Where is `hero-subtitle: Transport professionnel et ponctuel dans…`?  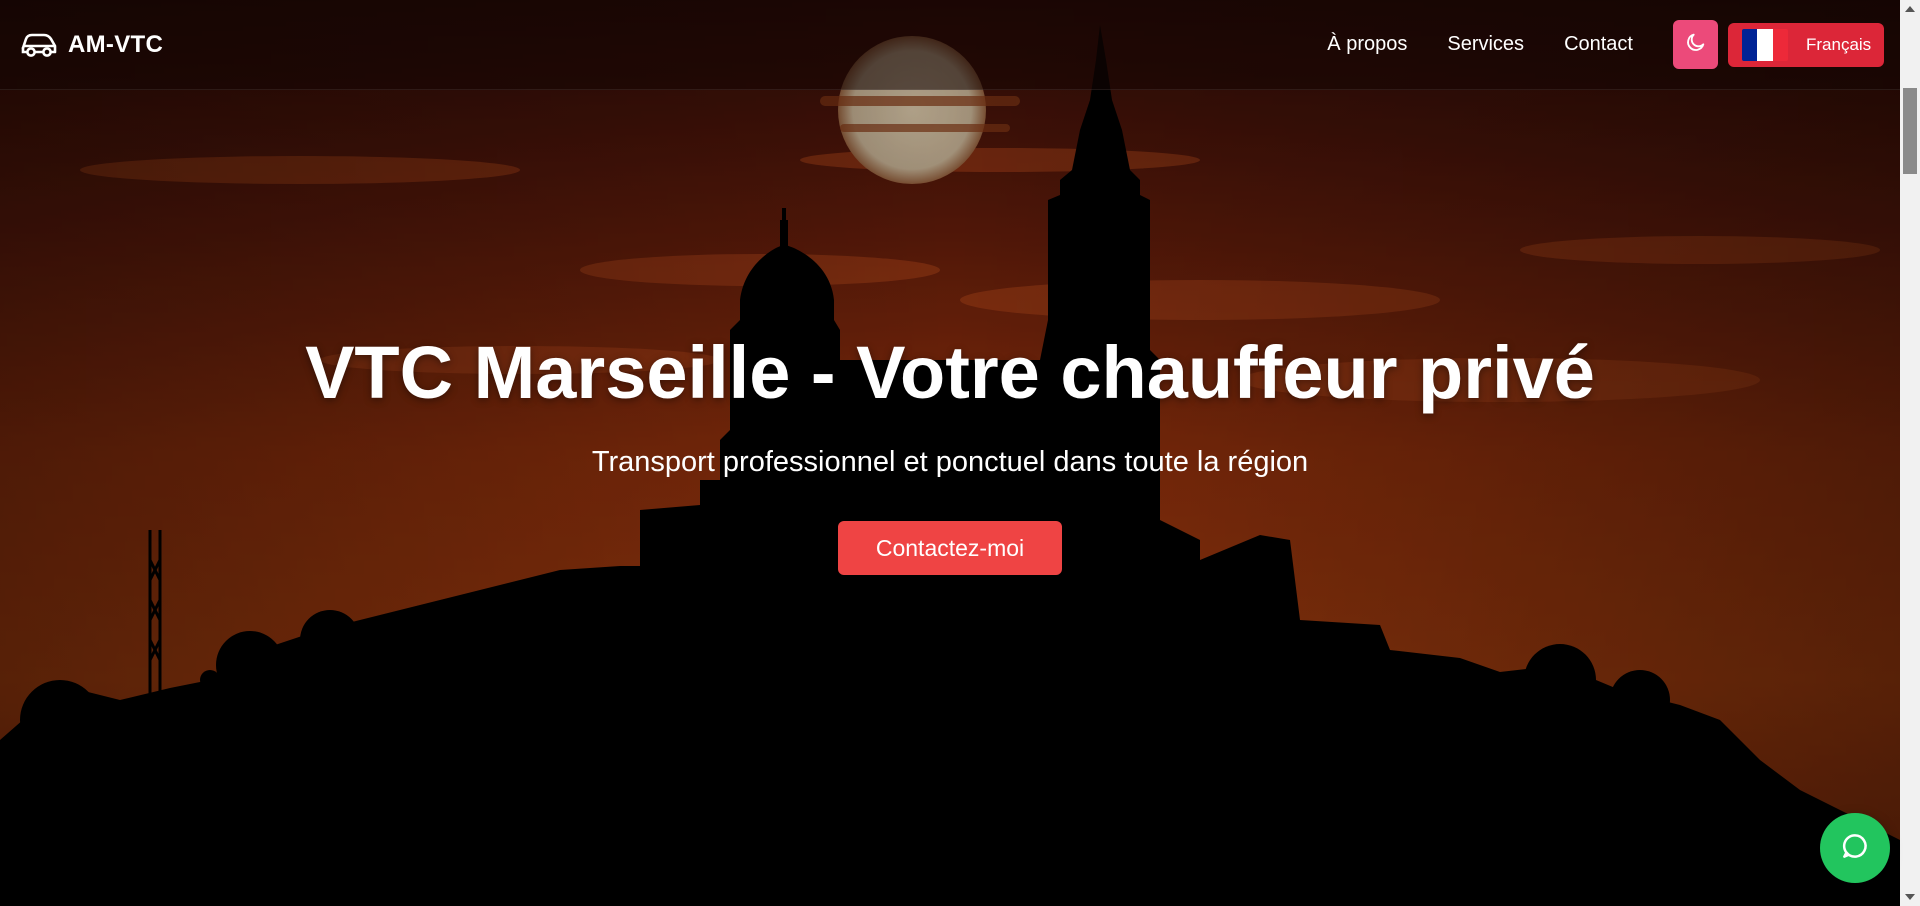 hero-subtitle: Transport professionnel et ponctuel dans… is located at coordinates (950, 462).